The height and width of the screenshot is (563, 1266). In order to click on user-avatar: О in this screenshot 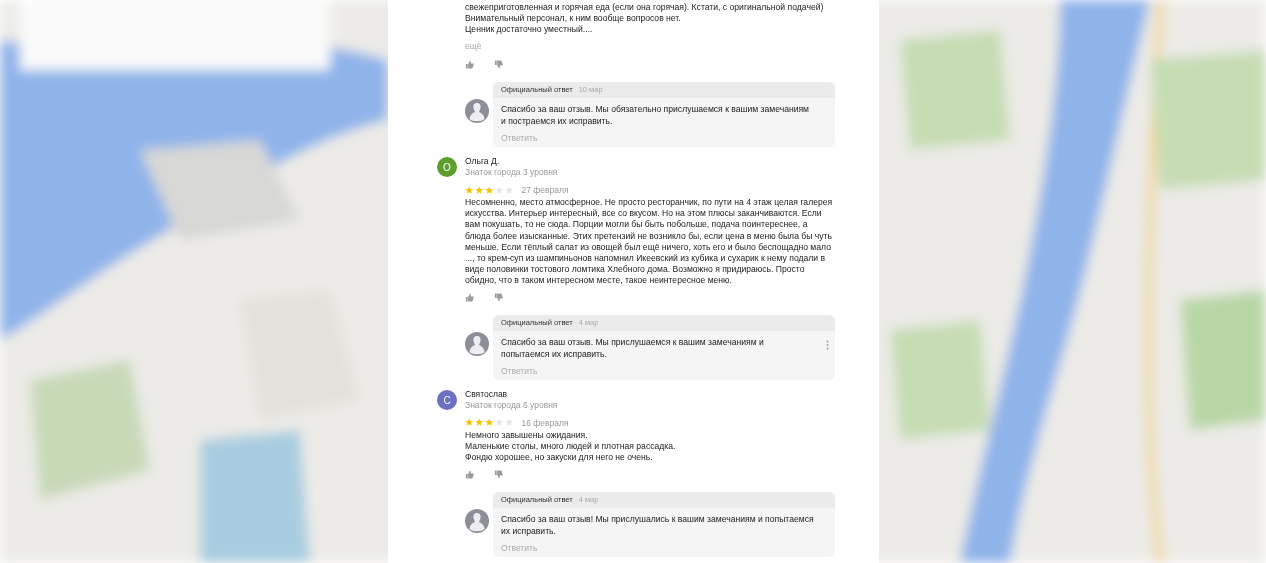, I will do `click(447, 167)`.